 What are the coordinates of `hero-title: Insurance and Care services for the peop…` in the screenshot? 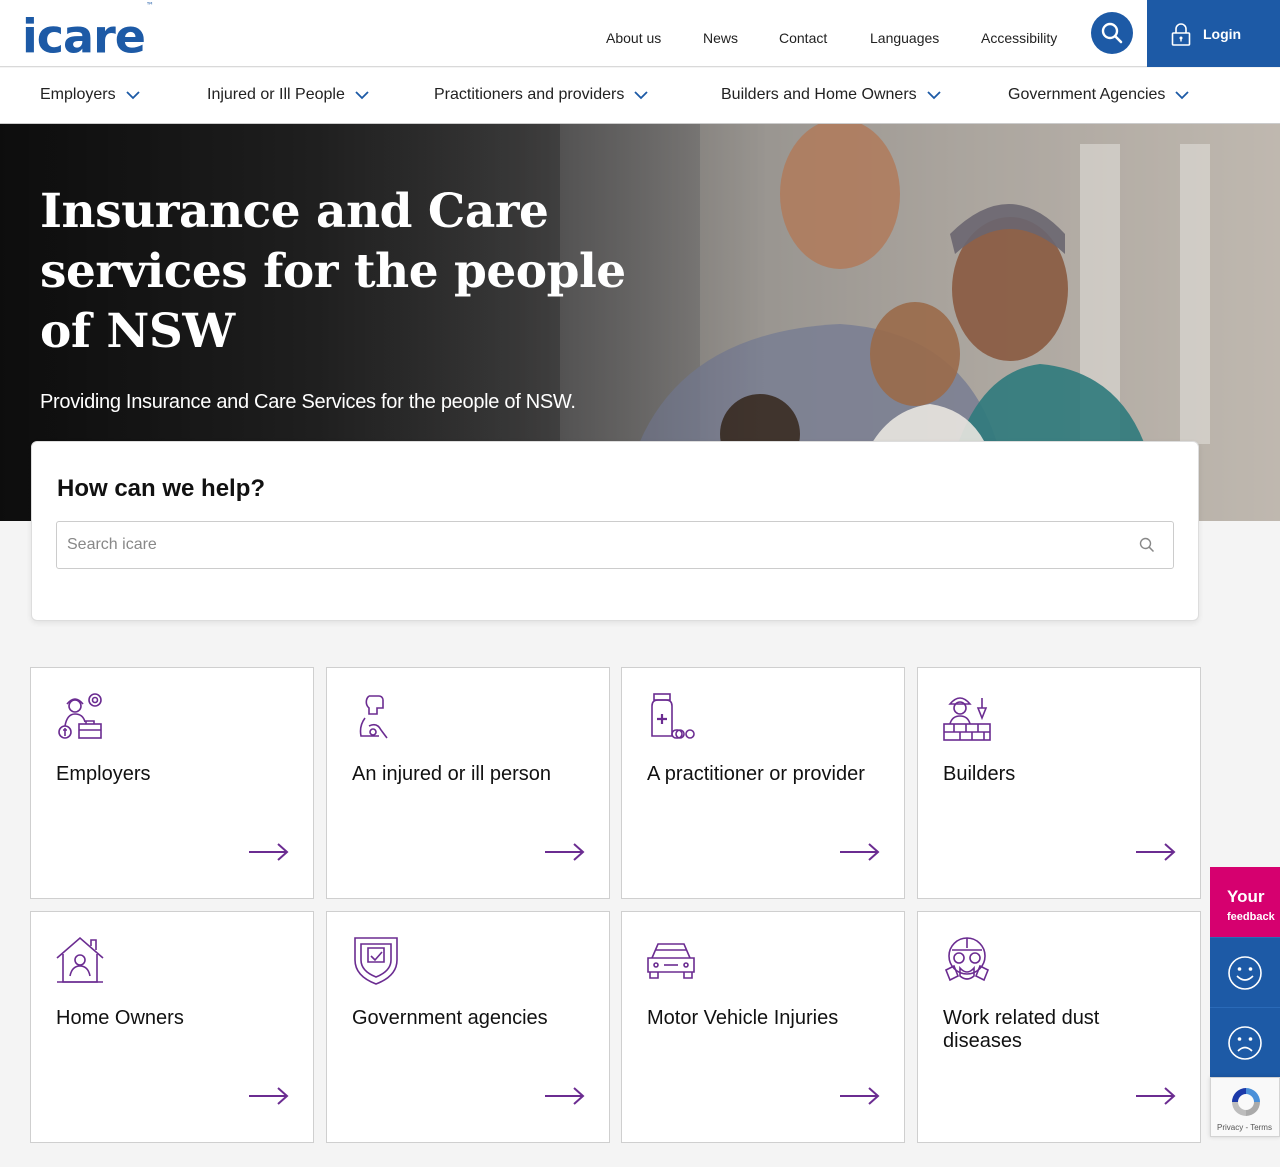 It's located at (333, 271).